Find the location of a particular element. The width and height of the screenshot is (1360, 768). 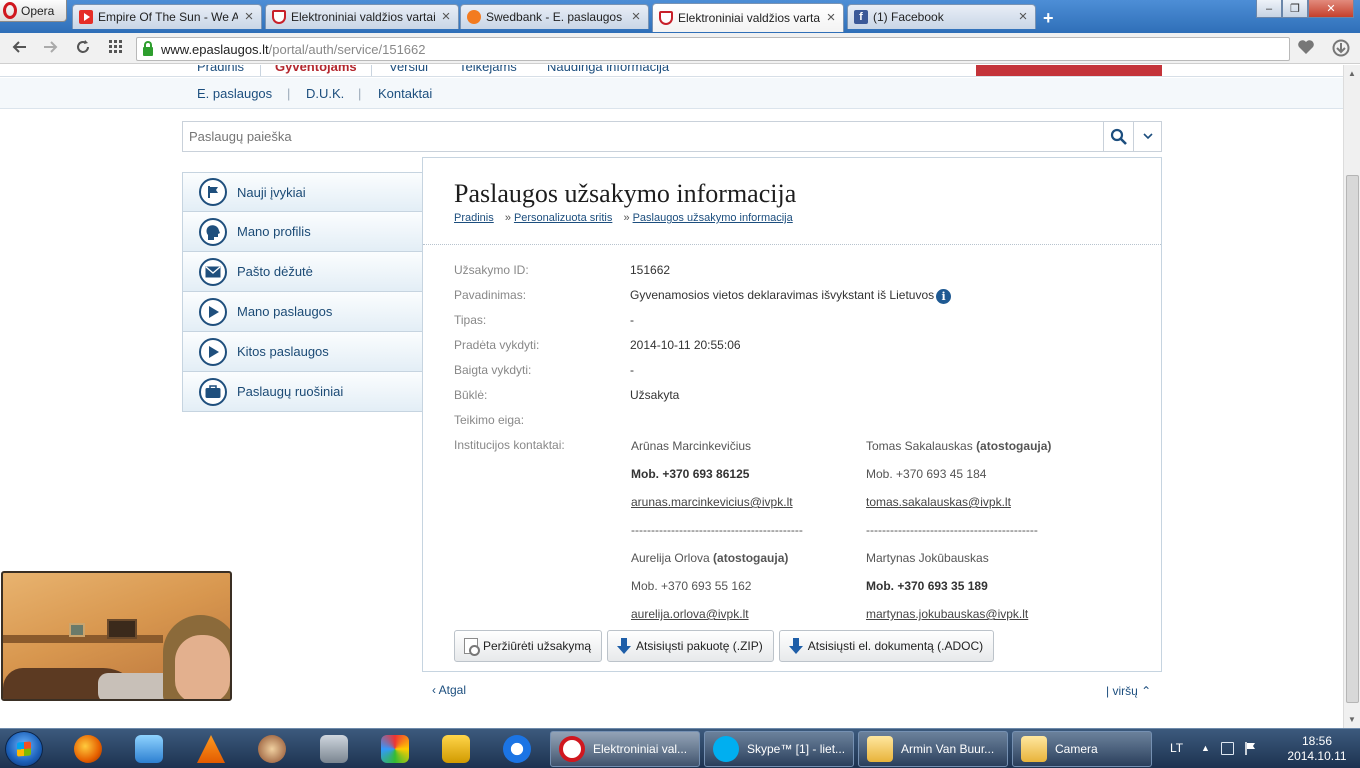

main-nav-teikejams: Teikėjams is located at coordinates (488, 69).